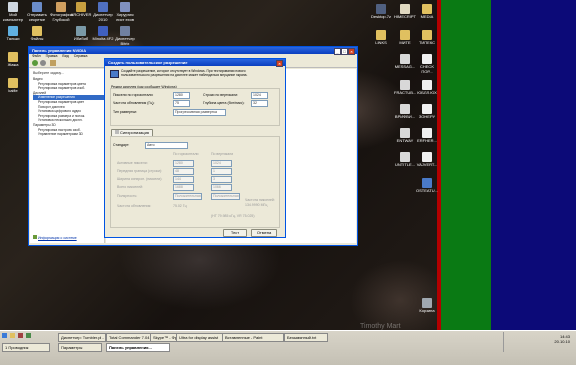 The image size is (576, 365). What do you see at coordinates (80, 347) in the screenshot?
I see `taskbar-button: Параметры` at bounding box center [80, 347].